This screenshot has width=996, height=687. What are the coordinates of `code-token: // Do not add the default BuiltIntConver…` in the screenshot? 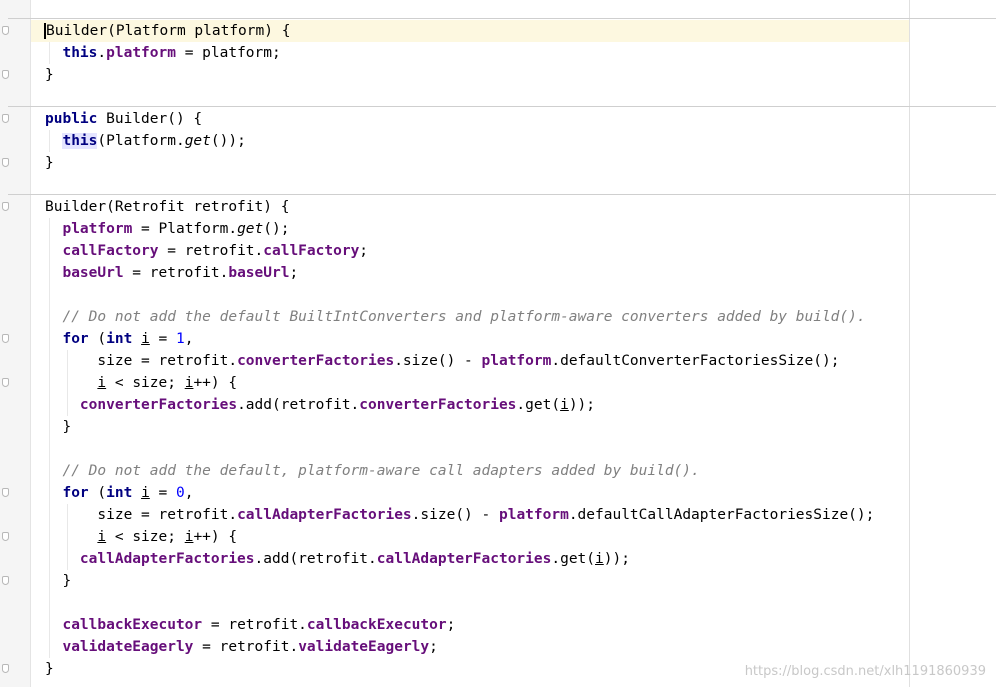 It's located at (464, 317).